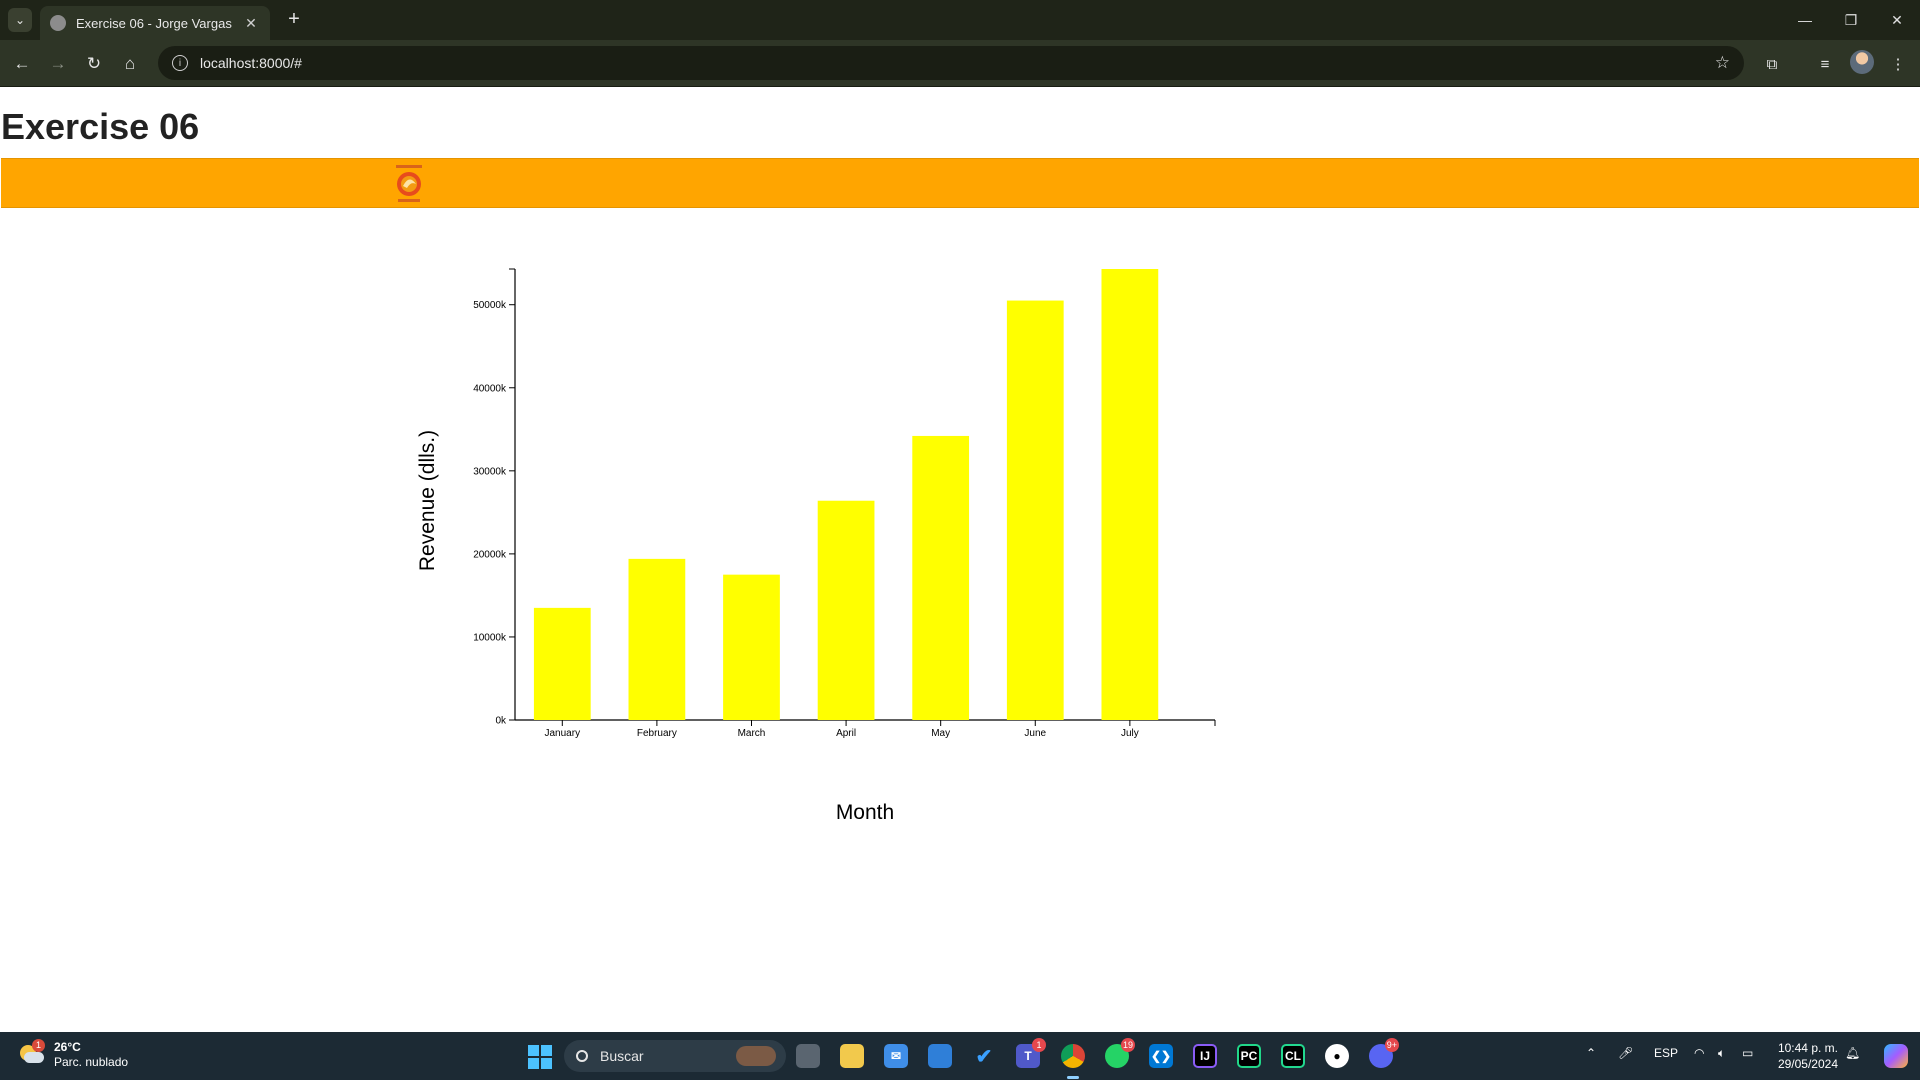 The height and width of the screenshot is (1080, 1920). Describe the element at coordinates (490, 305) in the screenshot. I see `y-tick-label: 50000k` at that location.